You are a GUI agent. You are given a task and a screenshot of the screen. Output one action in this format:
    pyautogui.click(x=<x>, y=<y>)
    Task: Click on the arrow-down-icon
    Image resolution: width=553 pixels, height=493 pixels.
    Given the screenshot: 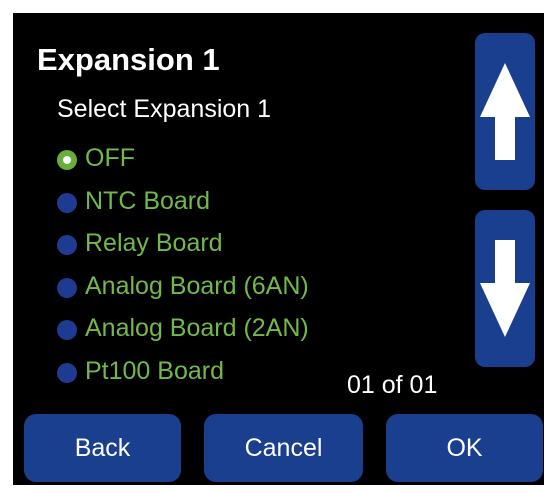 What is the action you would take?
    pyautogui.click(x=505, y=288)
    